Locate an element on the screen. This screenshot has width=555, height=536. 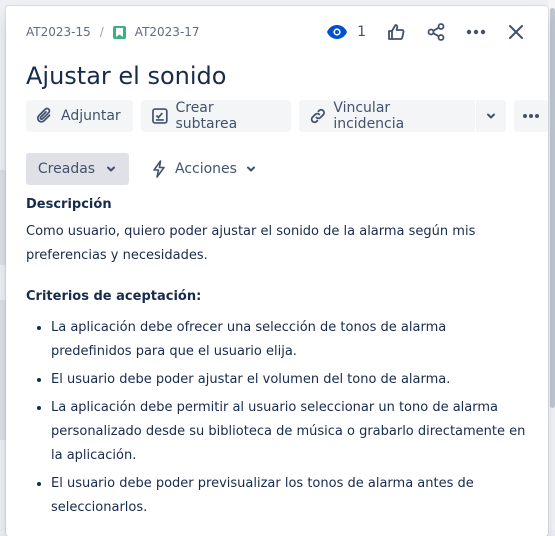
create-subtask-label: Crear subtarea is located at coordinates (206, 116).